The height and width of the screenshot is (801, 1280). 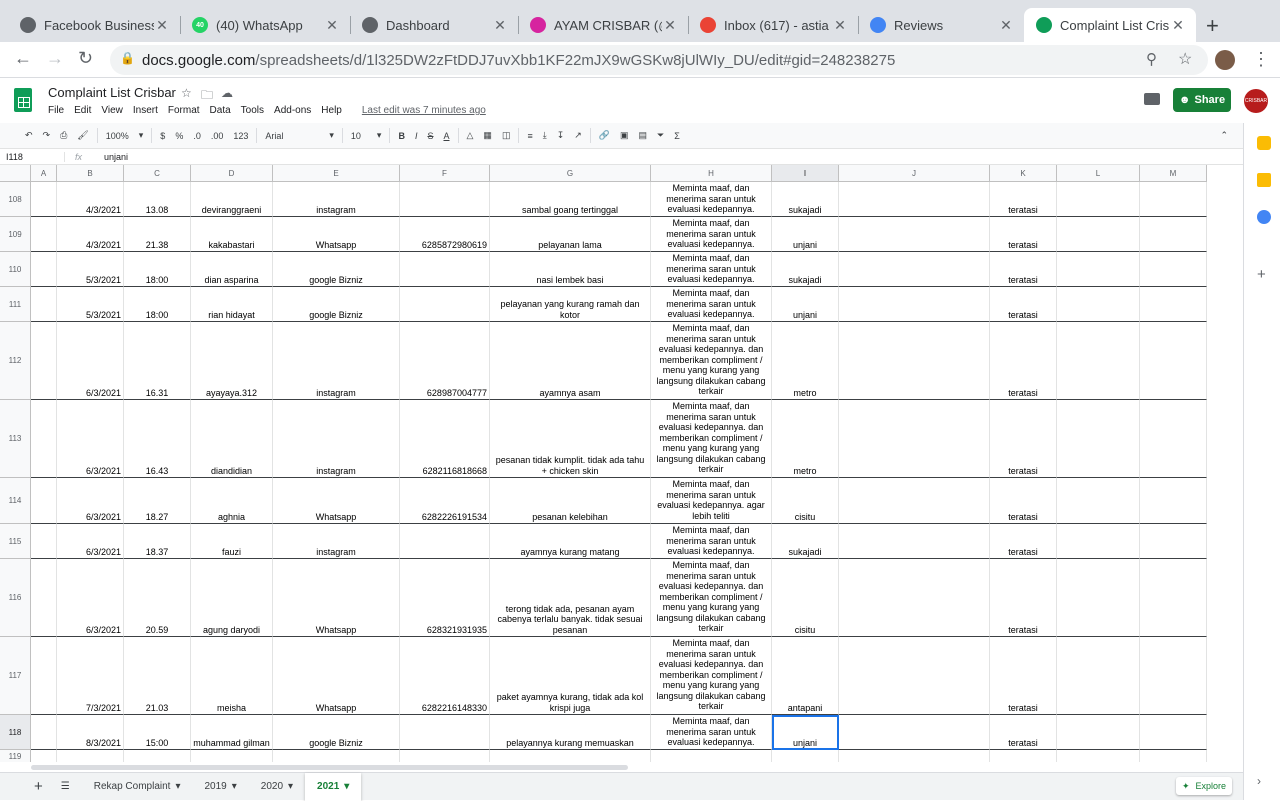 What do you see at coordinates (643, 135) in the screenshot?
I see `insert-chart-icon: ▤` at bounding box center [643, 135].